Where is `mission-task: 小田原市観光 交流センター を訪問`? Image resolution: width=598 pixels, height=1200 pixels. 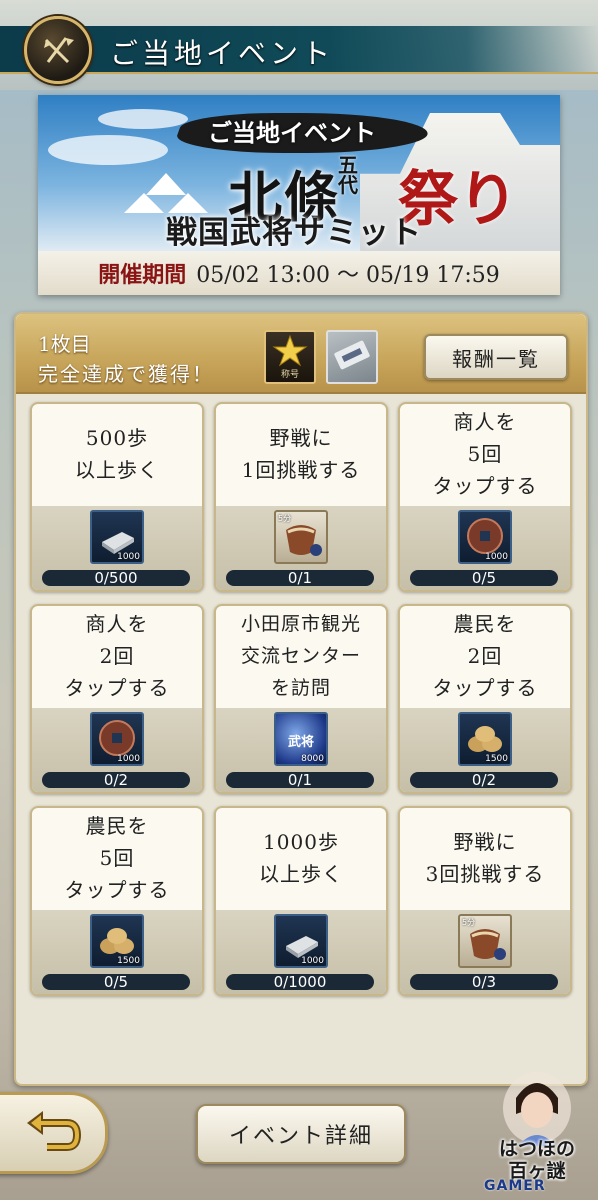
mission-task: 小田原市観光 交流センター を訪問 is located at coordinates (300, 656).